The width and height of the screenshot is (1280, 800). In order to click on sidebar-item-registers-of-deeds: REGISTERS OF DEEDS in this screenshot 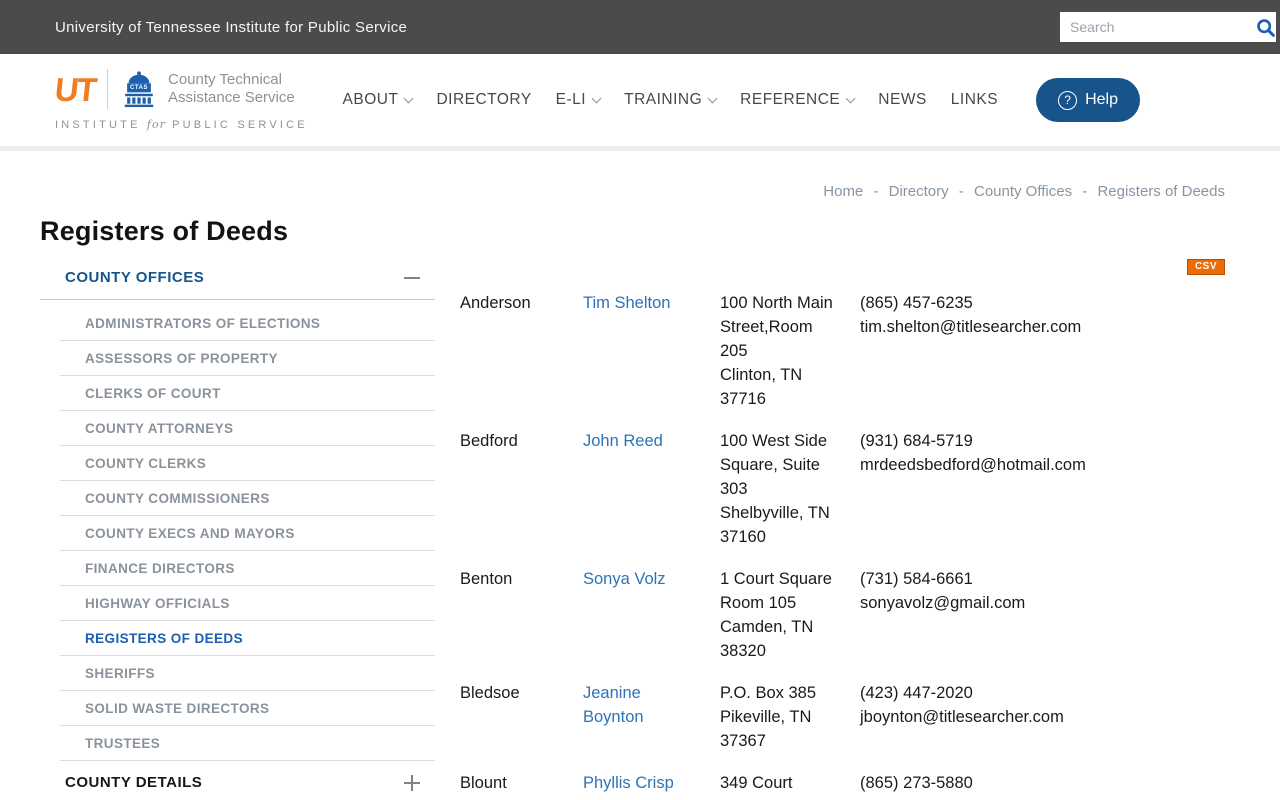, I will do `click(247, 638)`.